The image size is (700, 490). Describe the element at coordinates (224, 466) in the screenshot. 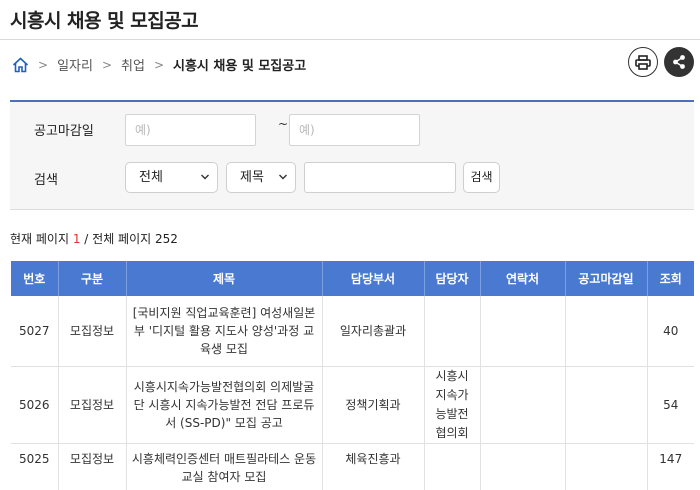

I see `cell-title-link: 시흥체력인증센터 매트필라테스 운동교실 참여자 모집` at that location.